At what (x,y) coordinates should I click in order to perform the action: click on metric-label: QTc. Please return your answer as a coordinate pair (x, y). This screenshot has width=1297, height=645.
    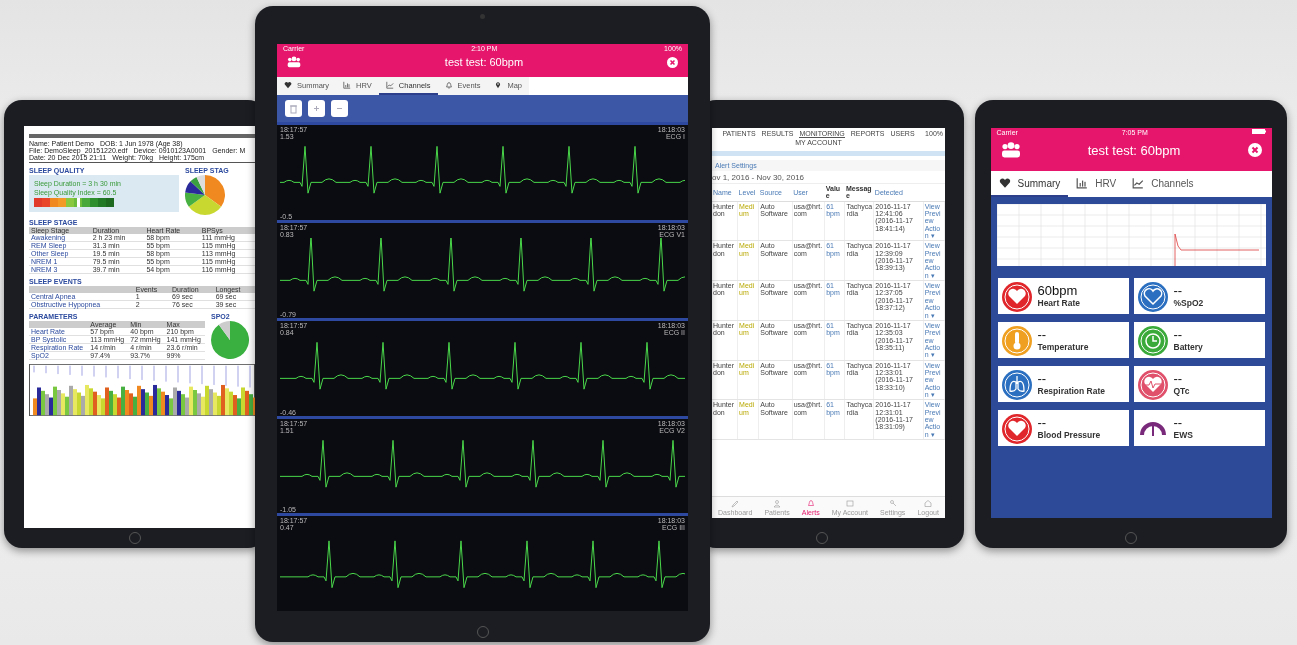
    Looking at the image, I should click on (1181, 391).